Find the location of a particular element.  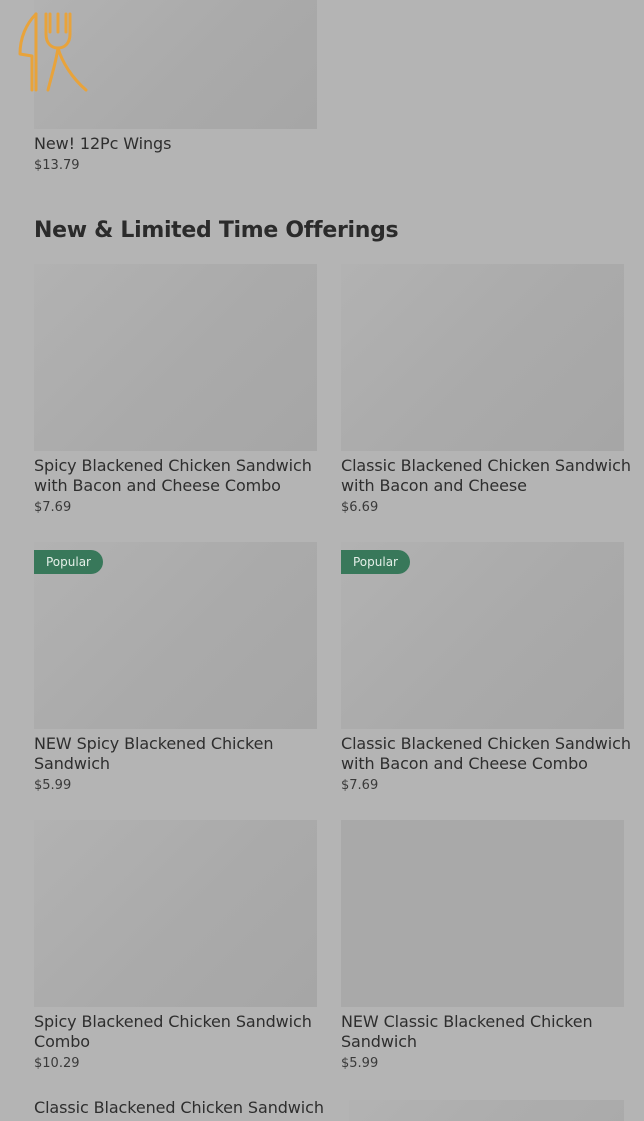

item-name: Classic Blackened Chicken Sandwich is located at coordinates (184, 1108).